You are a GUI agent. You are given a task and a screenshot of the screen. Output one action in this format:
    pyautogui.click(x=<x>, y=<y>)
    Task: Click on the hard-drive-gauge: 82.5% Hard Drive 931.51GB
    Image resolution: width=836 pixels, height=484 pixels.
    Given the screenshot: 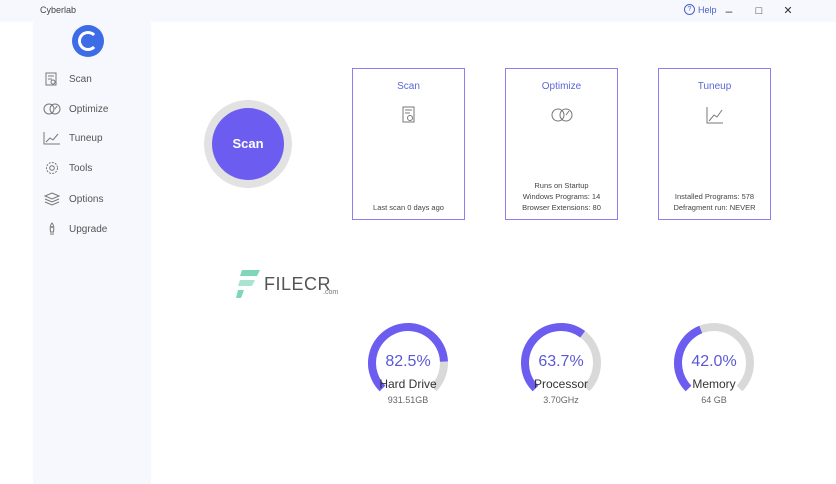 What is the action you would take?
    pyautogui.click(x=408, y=363)
    